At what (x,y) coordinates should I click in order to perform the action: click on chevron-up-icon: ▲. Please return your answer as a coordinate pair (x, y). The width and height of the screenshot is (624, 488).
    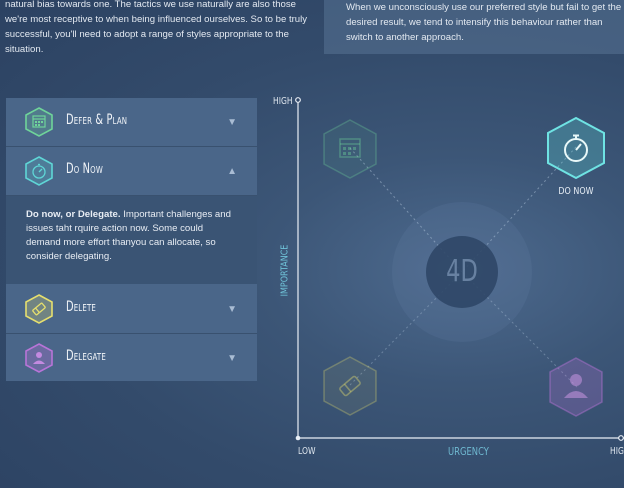
    Looking at the image, I should click on (232, 171).